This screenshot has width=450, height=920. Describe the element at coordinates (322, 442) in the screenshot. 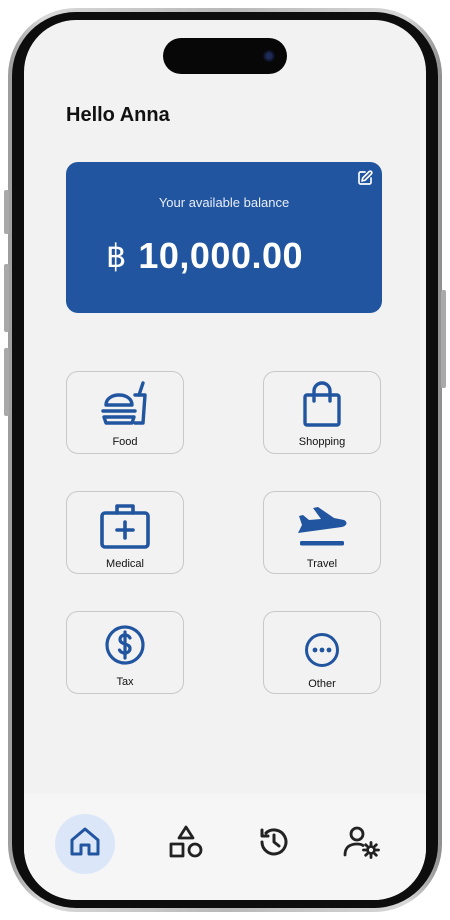

I see `category-label: Shopping` at that location.